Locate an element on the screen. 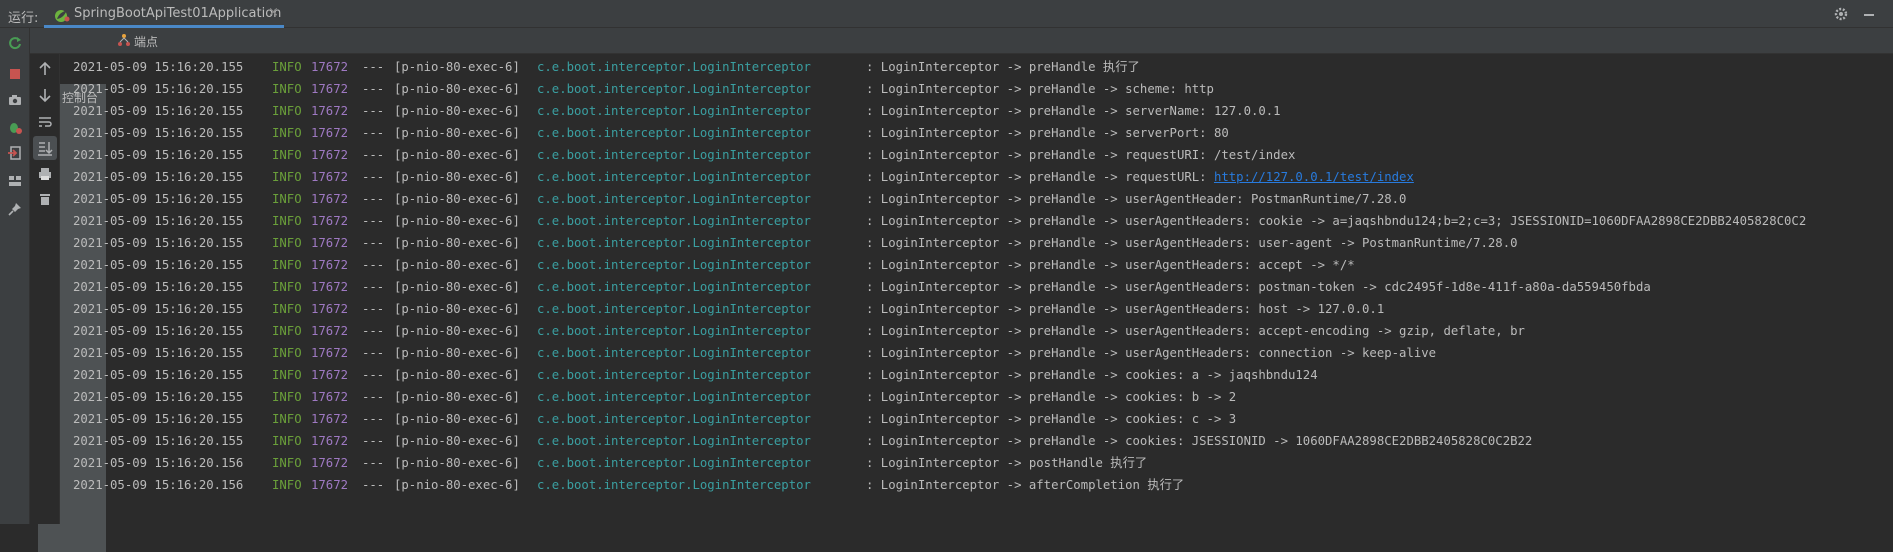 Image resolution: width=1893 pixels, height=552 pixels. scroll-to-end-icon is located at coordinates (45, 148).